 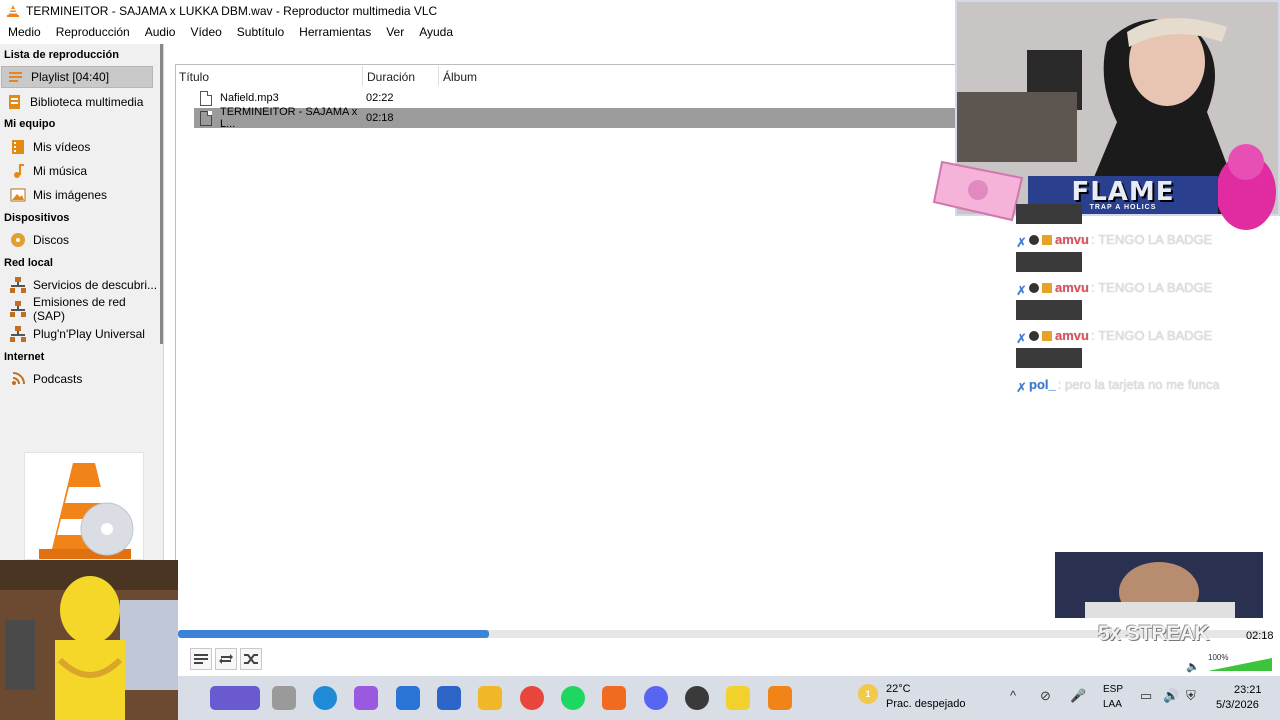 I want to click on video-icon, so click(x=18, y=147).